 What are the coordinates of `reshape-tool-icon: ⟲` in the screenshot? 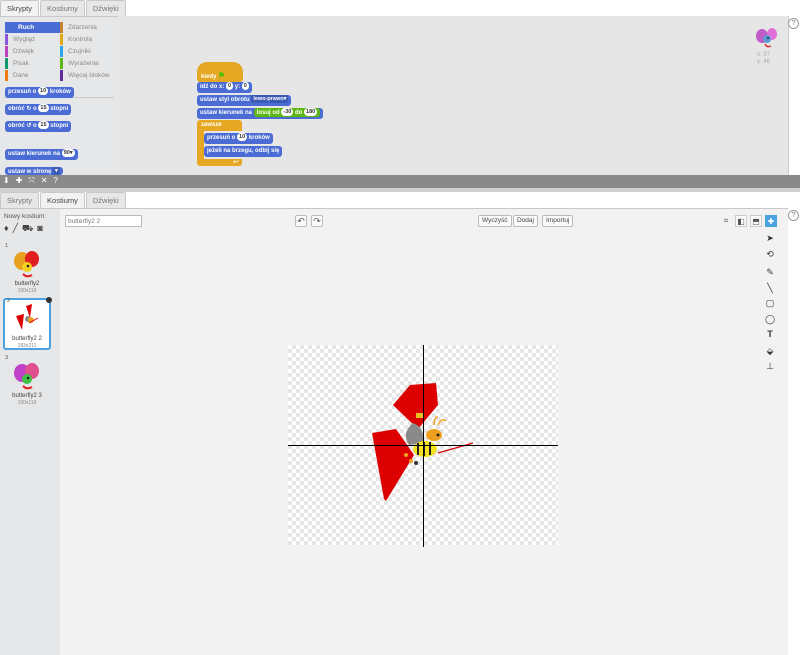 It's located at (770, 254).